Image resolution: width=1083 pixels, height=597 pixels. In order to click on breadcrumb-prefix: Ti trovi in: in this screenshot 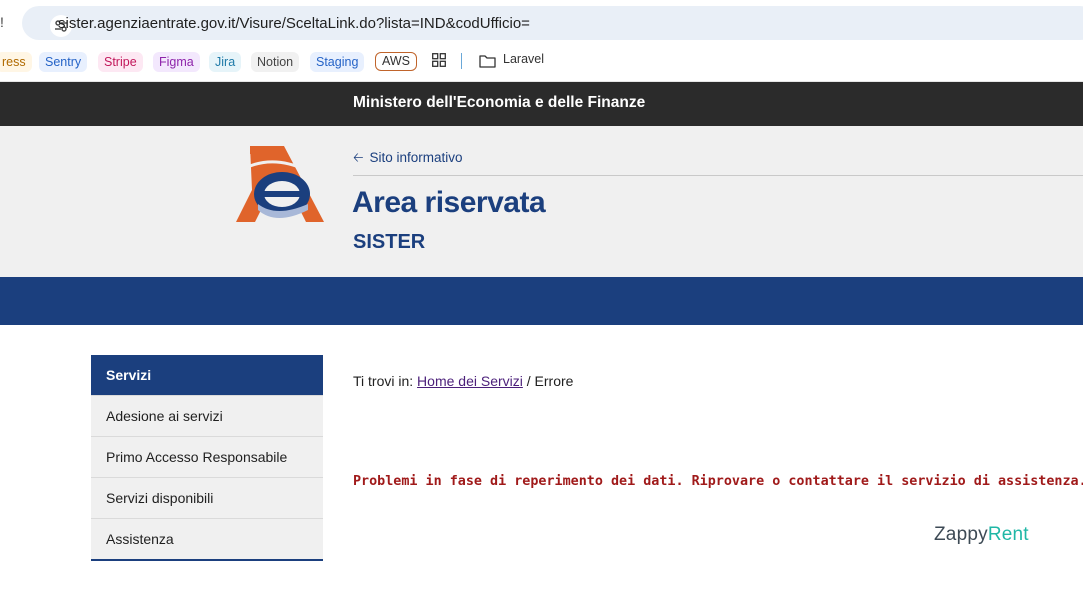, I will do `click(383, 381)`.